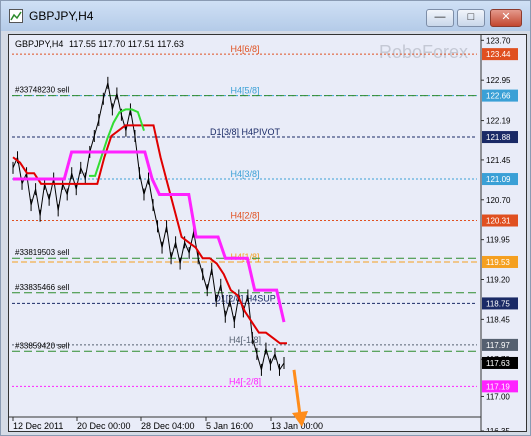 The height and width of the screenshot is (436, 531). Describe the element at coordinates (244, 174) in the screenshot. I see `level-label: H4[3/8]` at that location.